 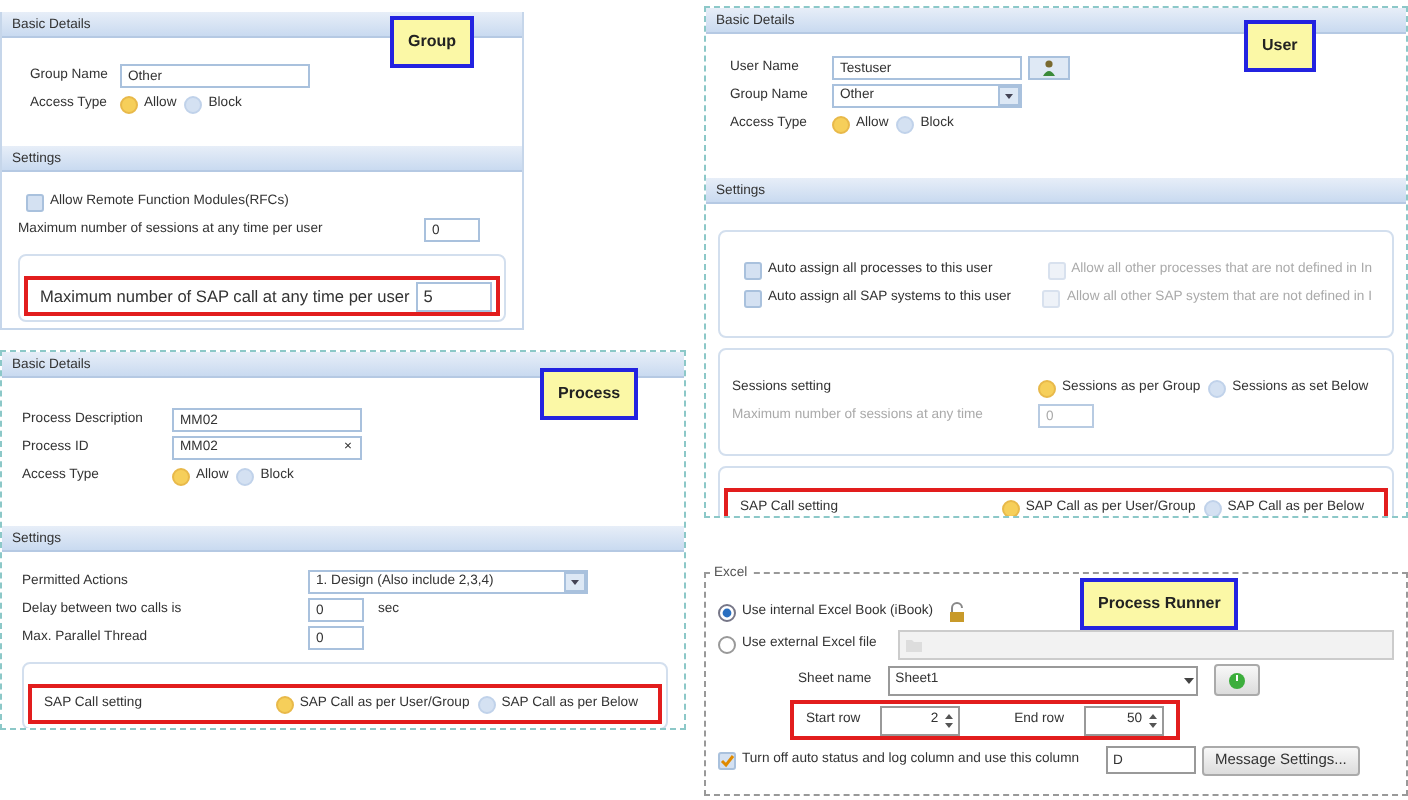 I want to click on power-icon, so click(x=1236, y=680).